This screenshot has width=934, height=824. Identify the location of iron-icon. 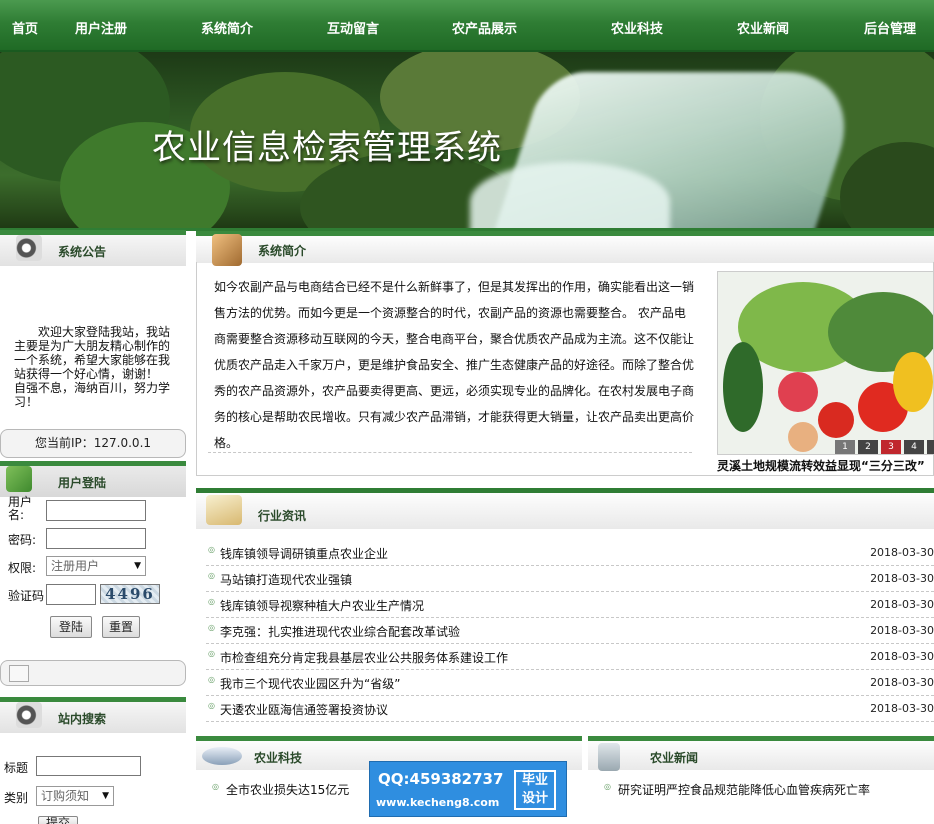
(222, 756).